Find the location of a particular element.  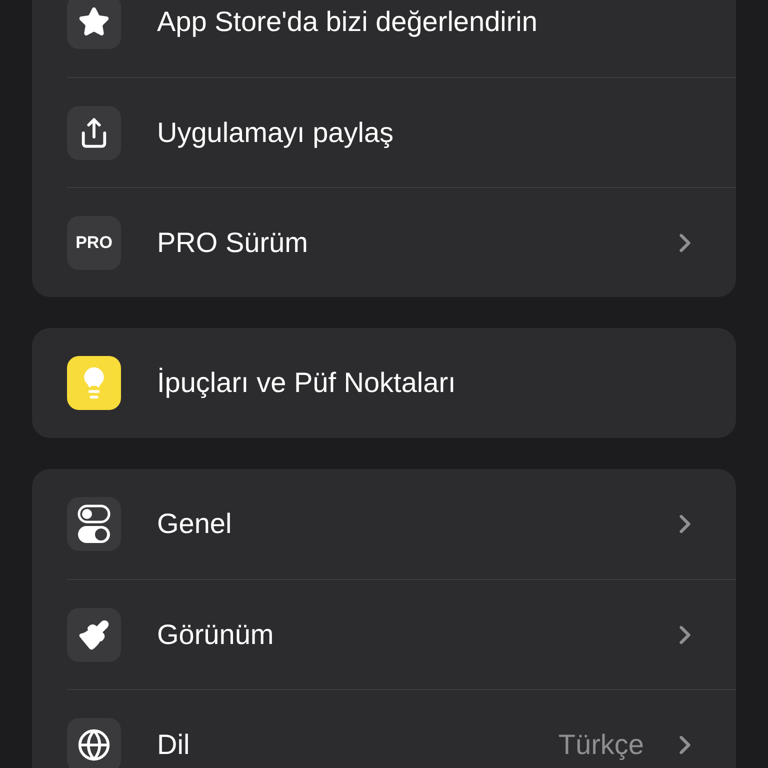

settings-row: İpuçları ve Püf Noktaları is located at coordinates (401, 383).